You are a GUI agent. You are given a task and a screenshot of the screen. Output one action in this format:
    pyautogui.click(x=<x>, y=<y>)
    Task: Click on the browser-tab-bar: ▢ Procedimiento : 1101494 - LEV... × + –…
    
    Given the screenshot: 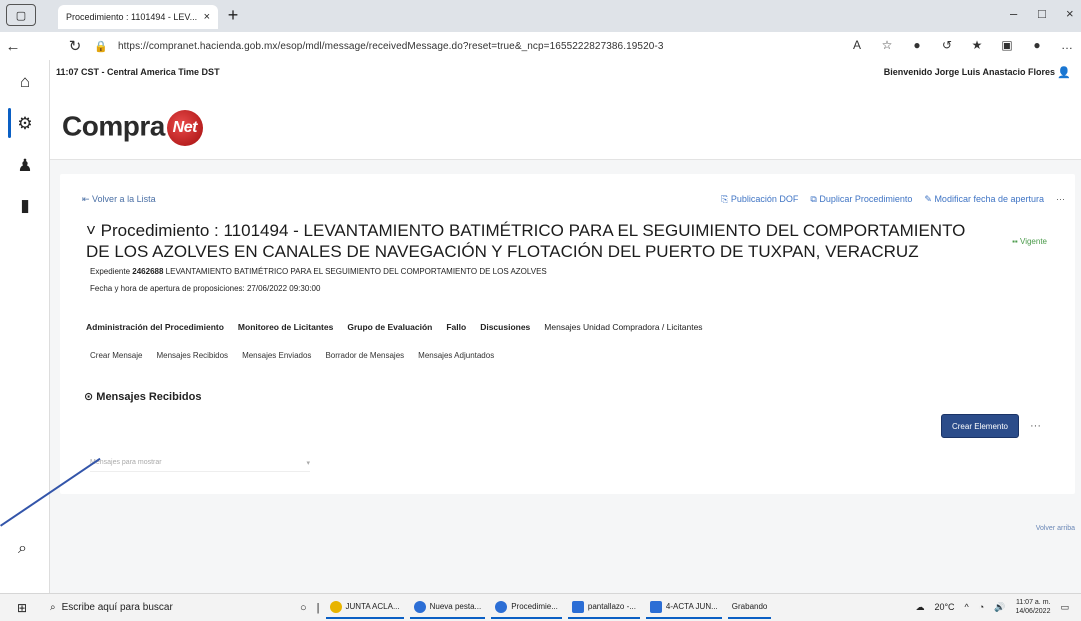 What is the action you would take?
    pyautogui.click(x=540, y=16)
    